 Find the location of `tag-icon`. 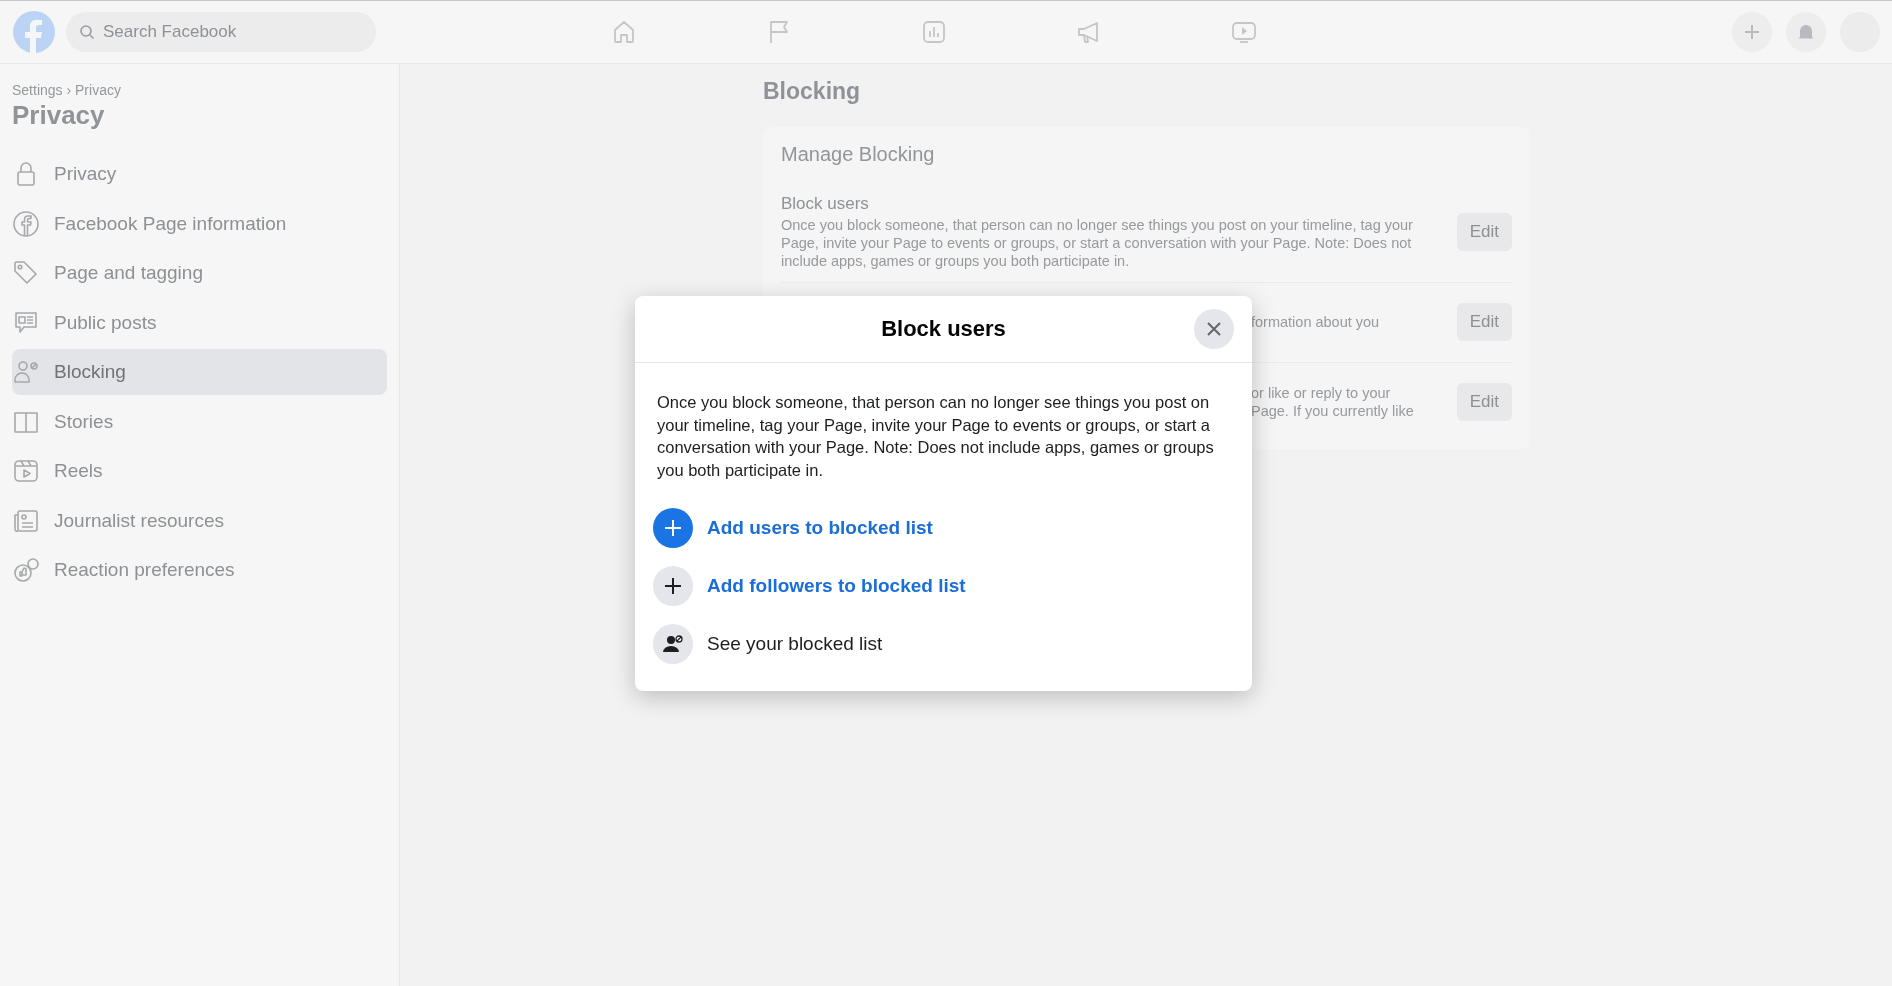

tag-icon is located at coordinates (26, 273).